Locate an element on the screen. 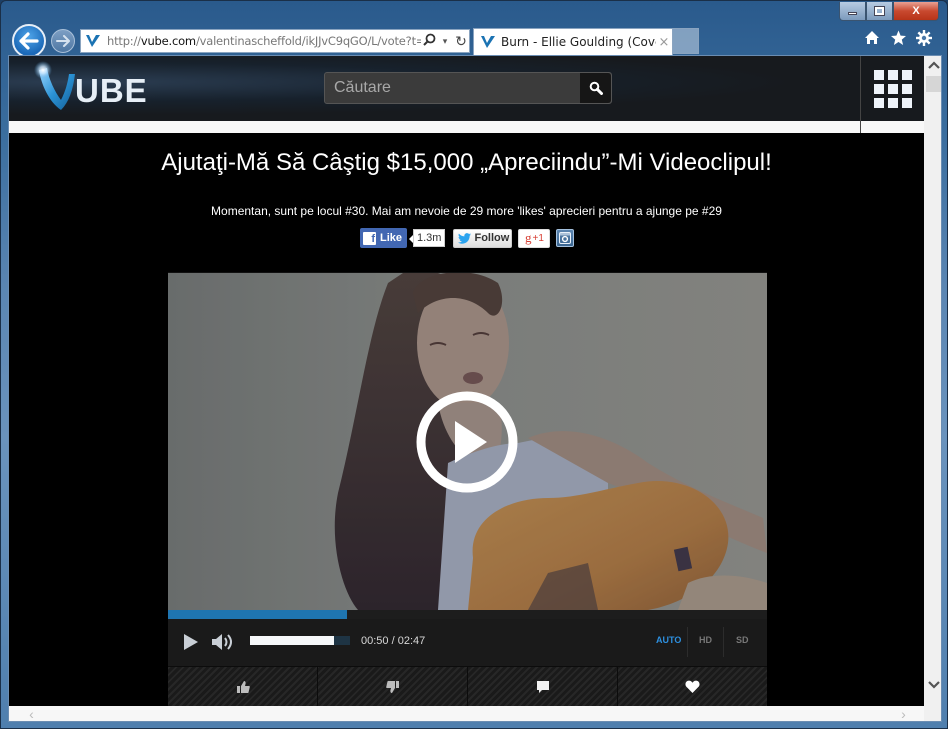  minimize-button is located at coordinates (852, 11).